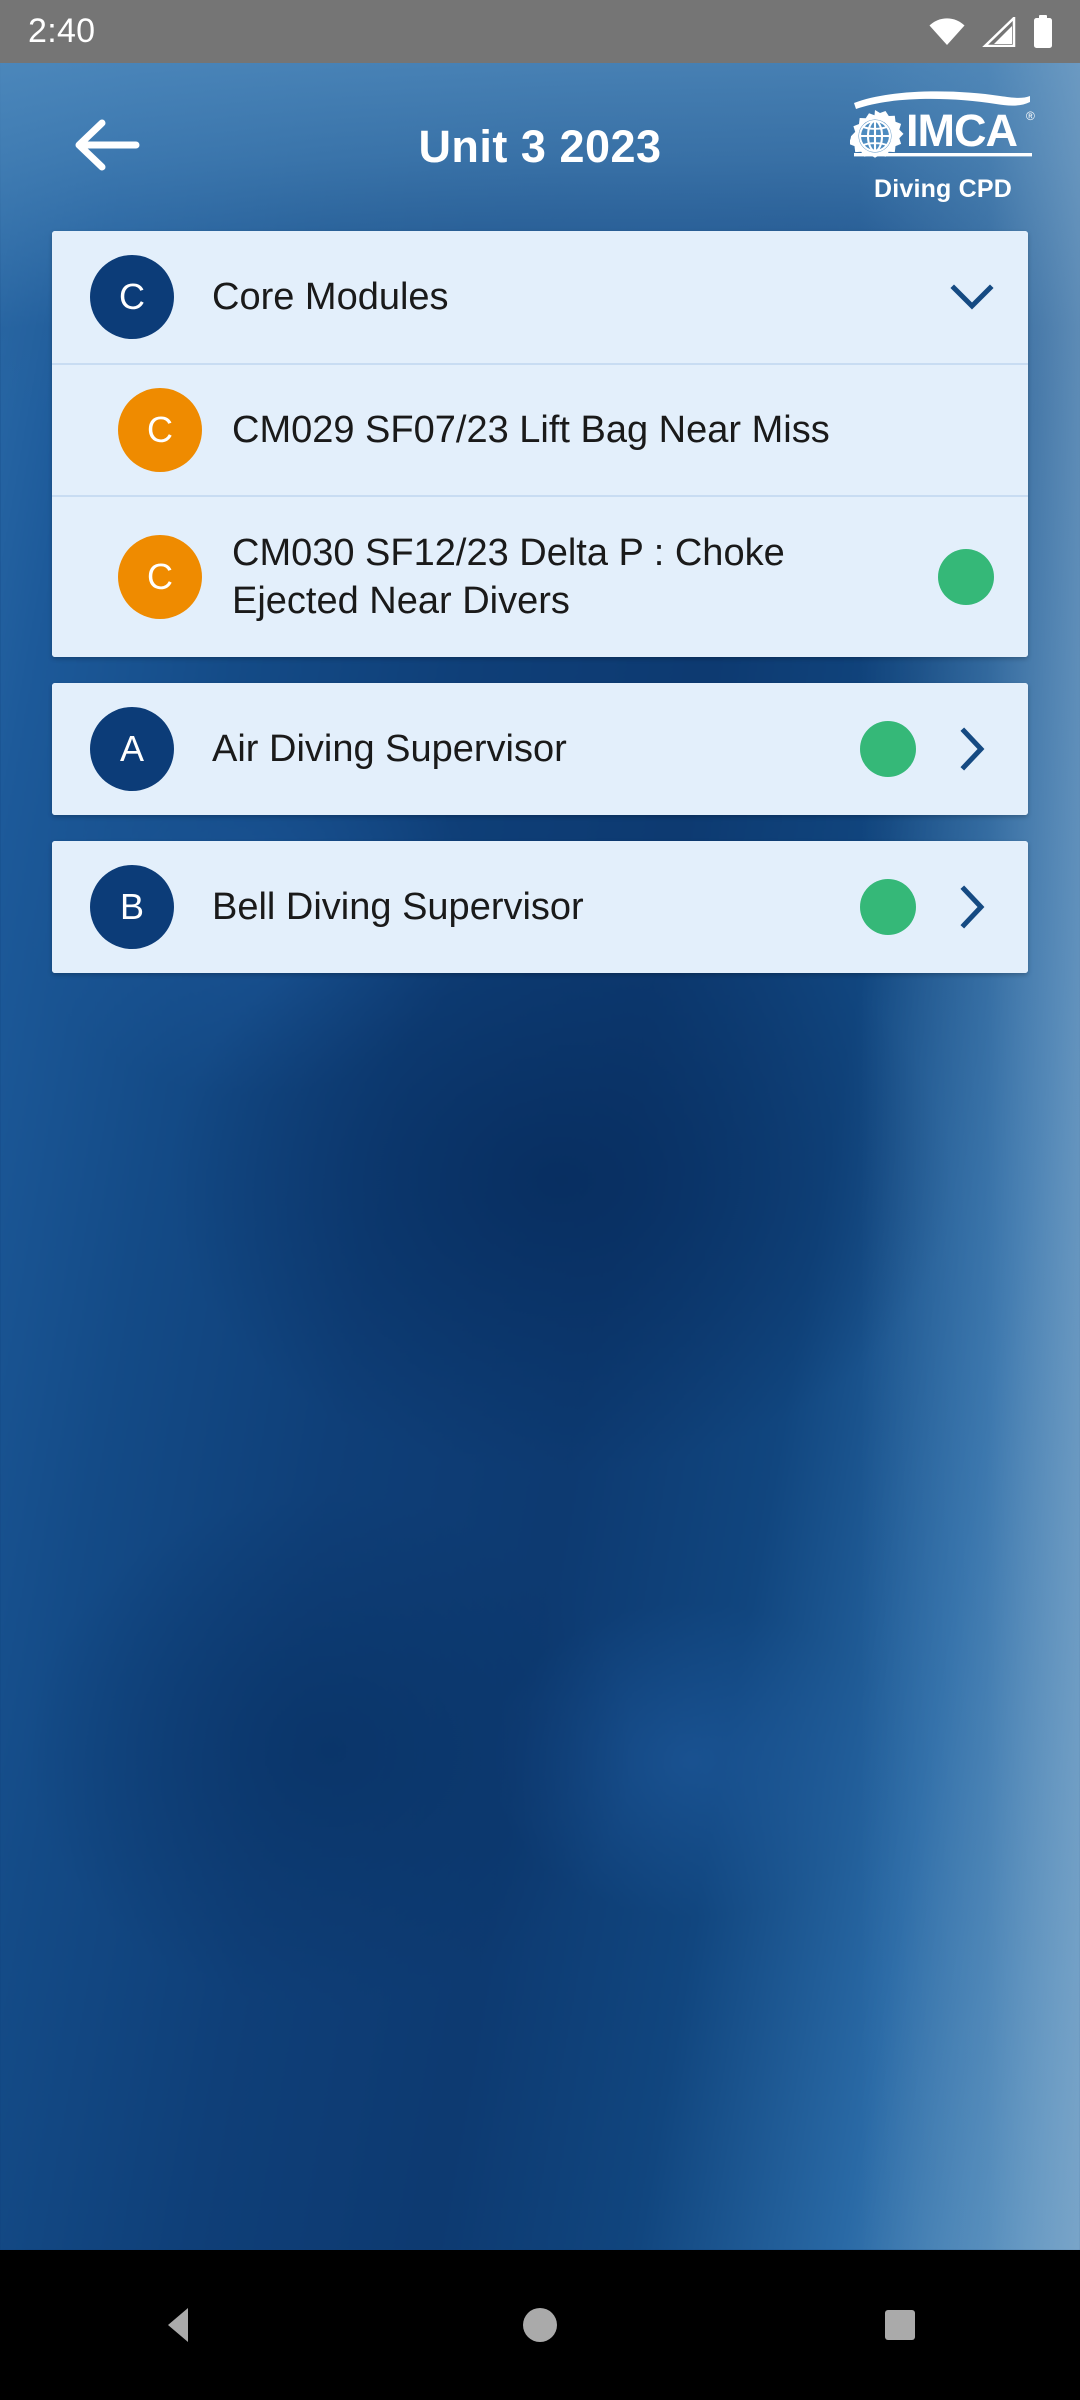 The width and height of the screenshot is (1080, 2400). I want to click on list-item-air-diving-supervisor: A Air Diving Supervisor, so click(540, 749).